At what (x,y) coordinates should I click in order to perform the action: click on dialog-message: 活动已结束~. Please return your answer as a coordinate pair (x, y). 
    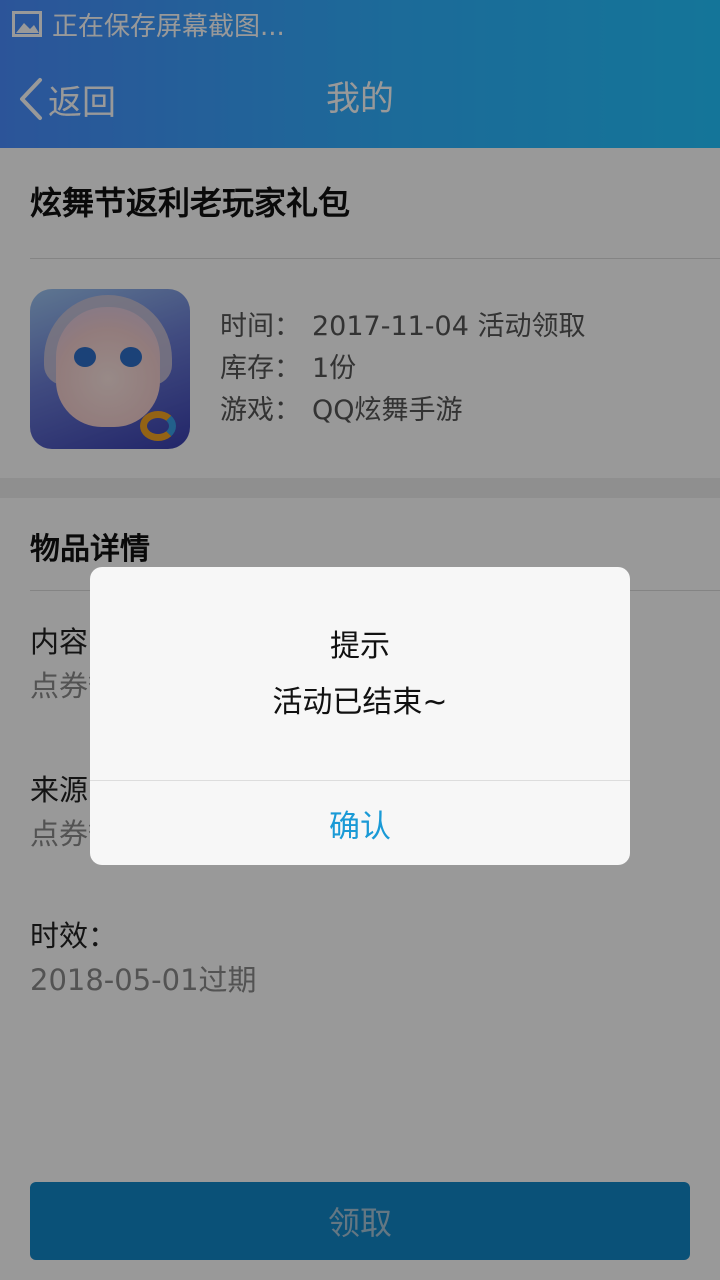
    Looking at the image, I should click on (360, 702).